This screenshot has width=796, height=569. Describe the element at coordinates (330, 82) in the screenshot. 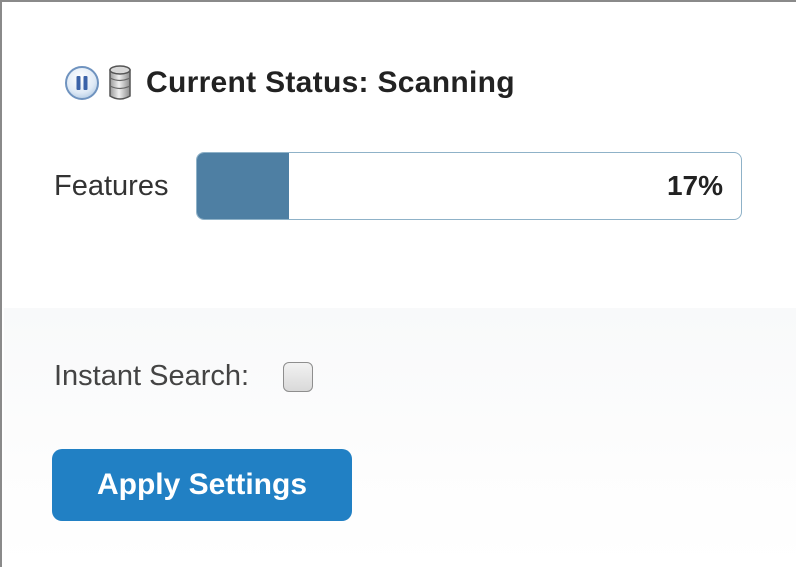

I see `current-status-text: Current Status: Scanning` at that location.